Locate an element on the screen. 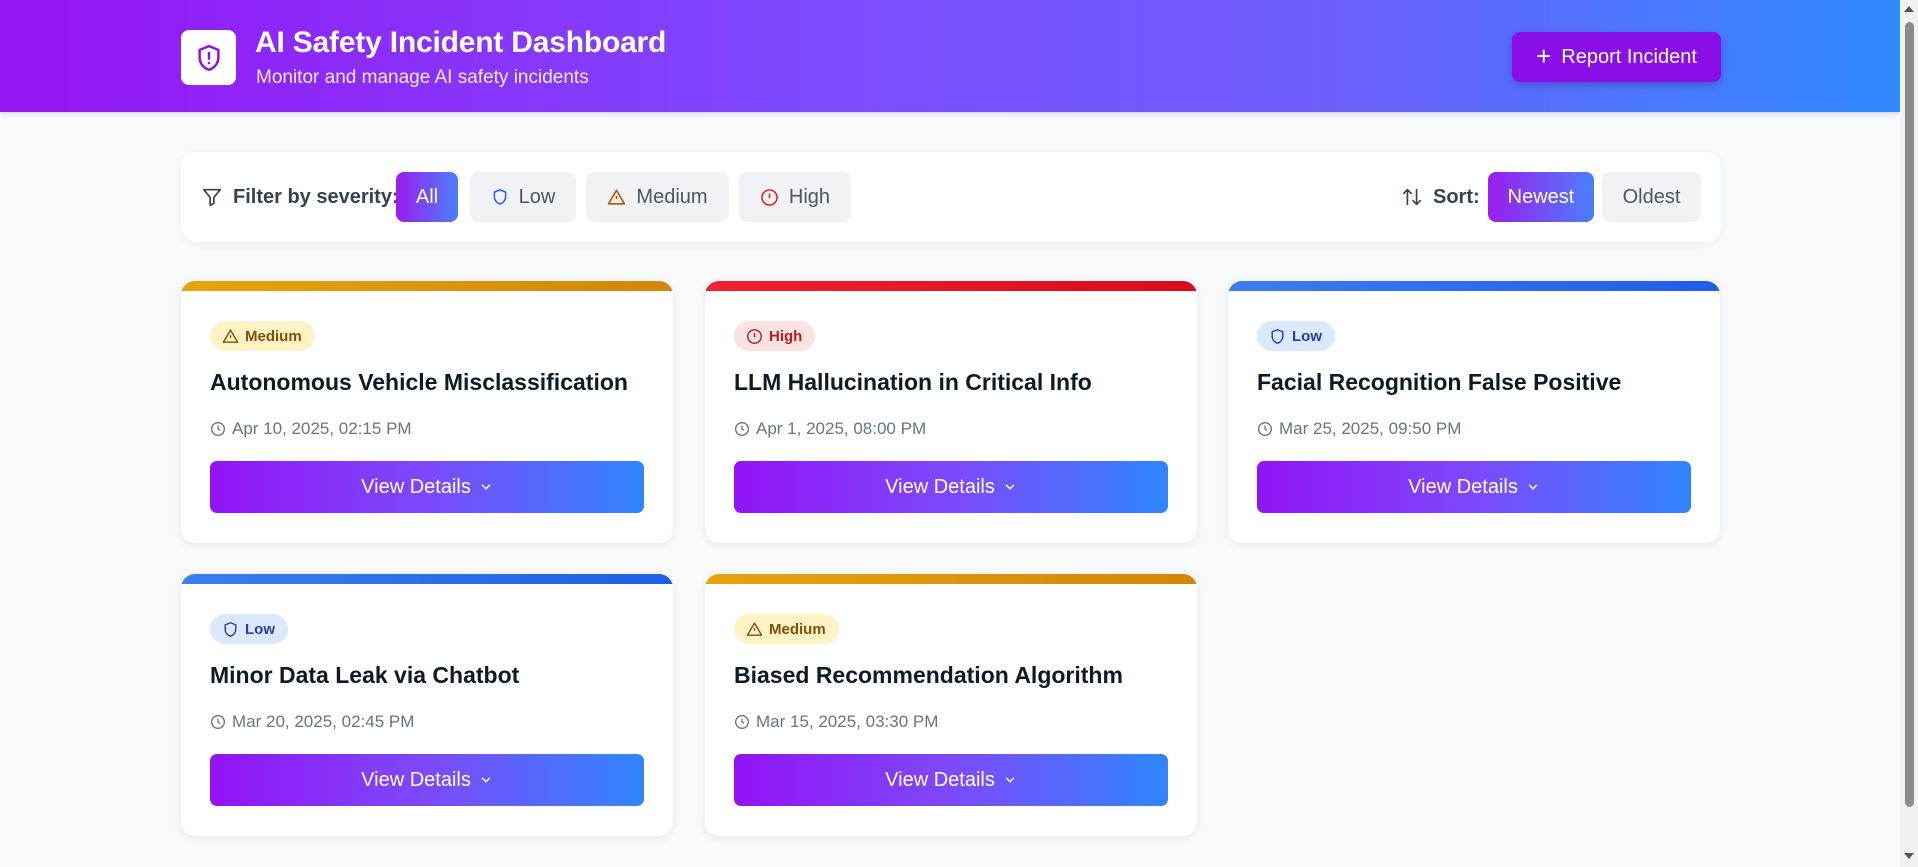  severity-filter-label-group: Filter by severity: is located at coordinates (300, 197).